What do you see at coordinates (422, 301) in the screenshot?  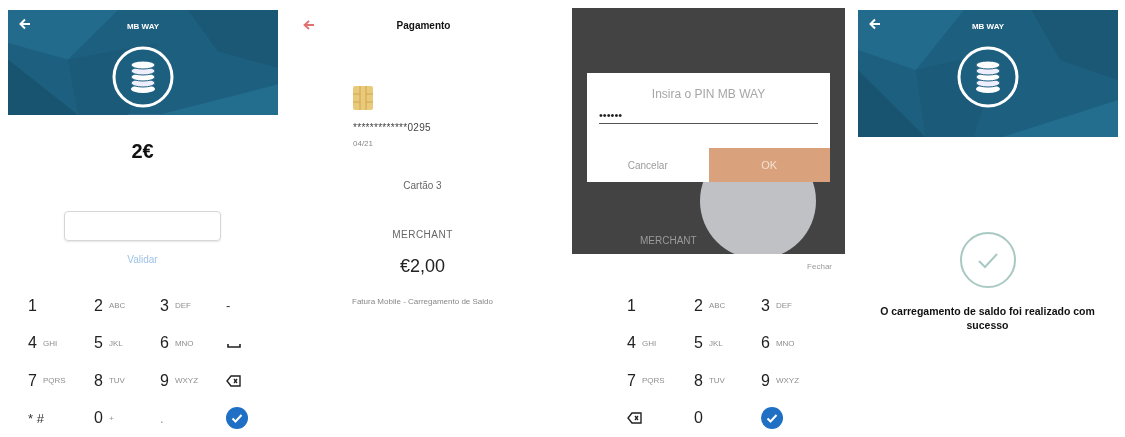 I see `payment-description: Fatura Mobile - Carregamento de Saldo` at bounding box center [422, 301].